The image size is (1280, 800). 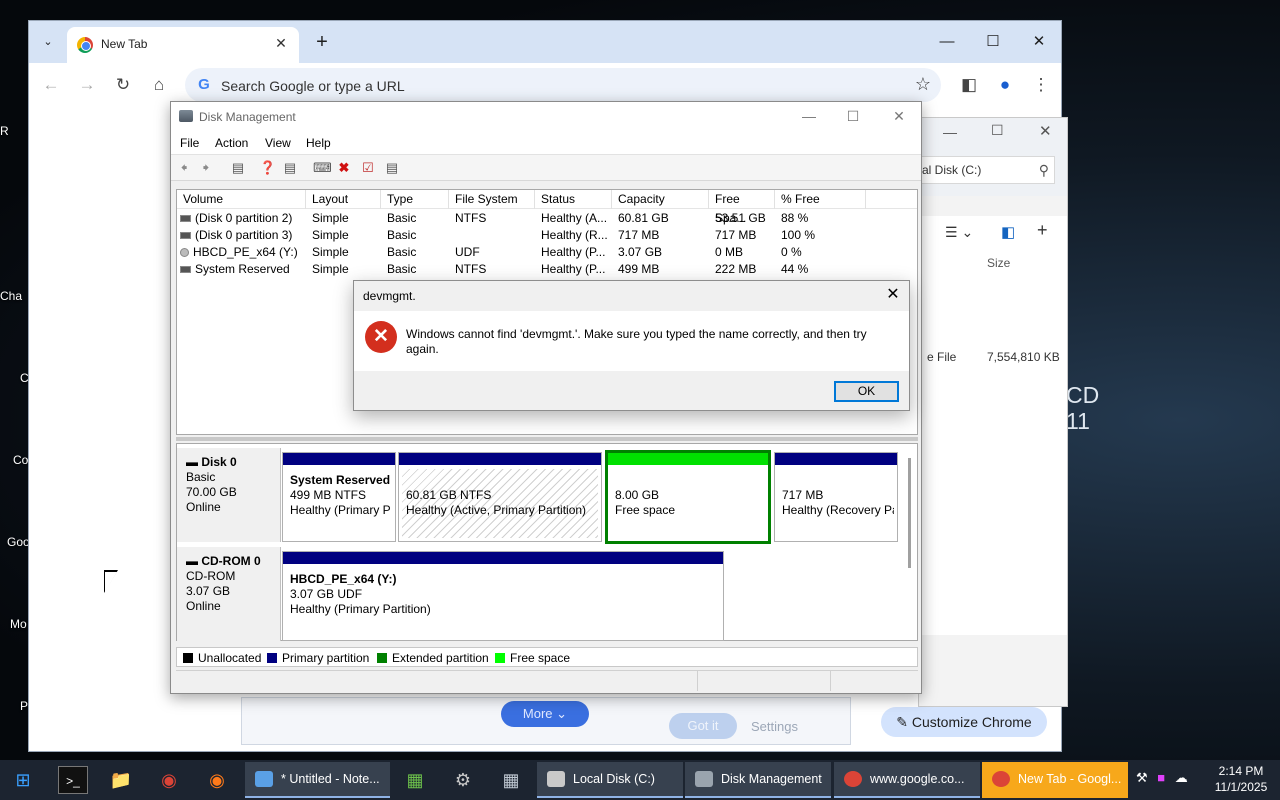 I want to click on details-pane-icon: ◧, so click(x=1008, y=232).